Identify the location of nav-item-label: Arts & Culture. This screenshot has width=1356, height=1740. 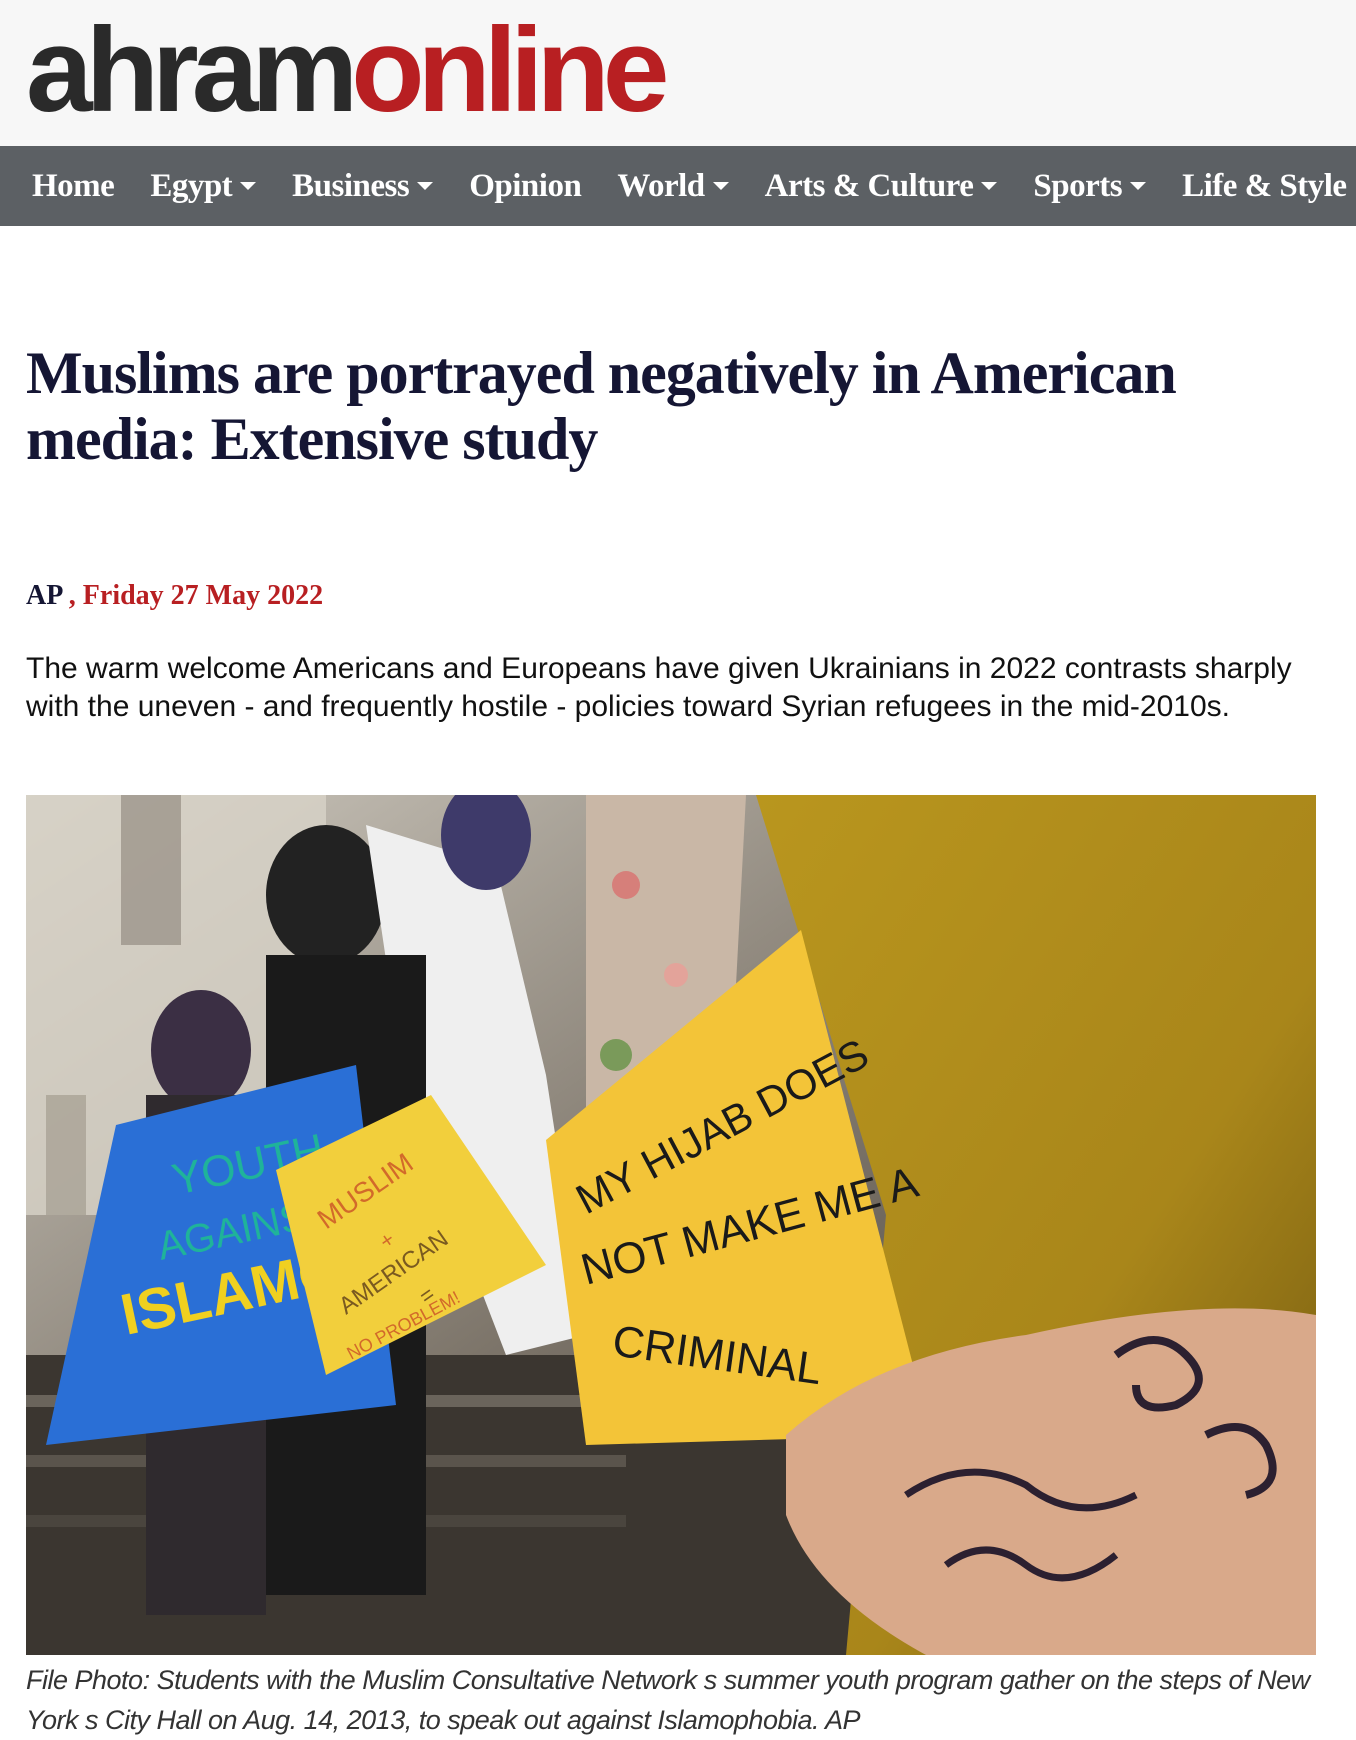
(869, 185).